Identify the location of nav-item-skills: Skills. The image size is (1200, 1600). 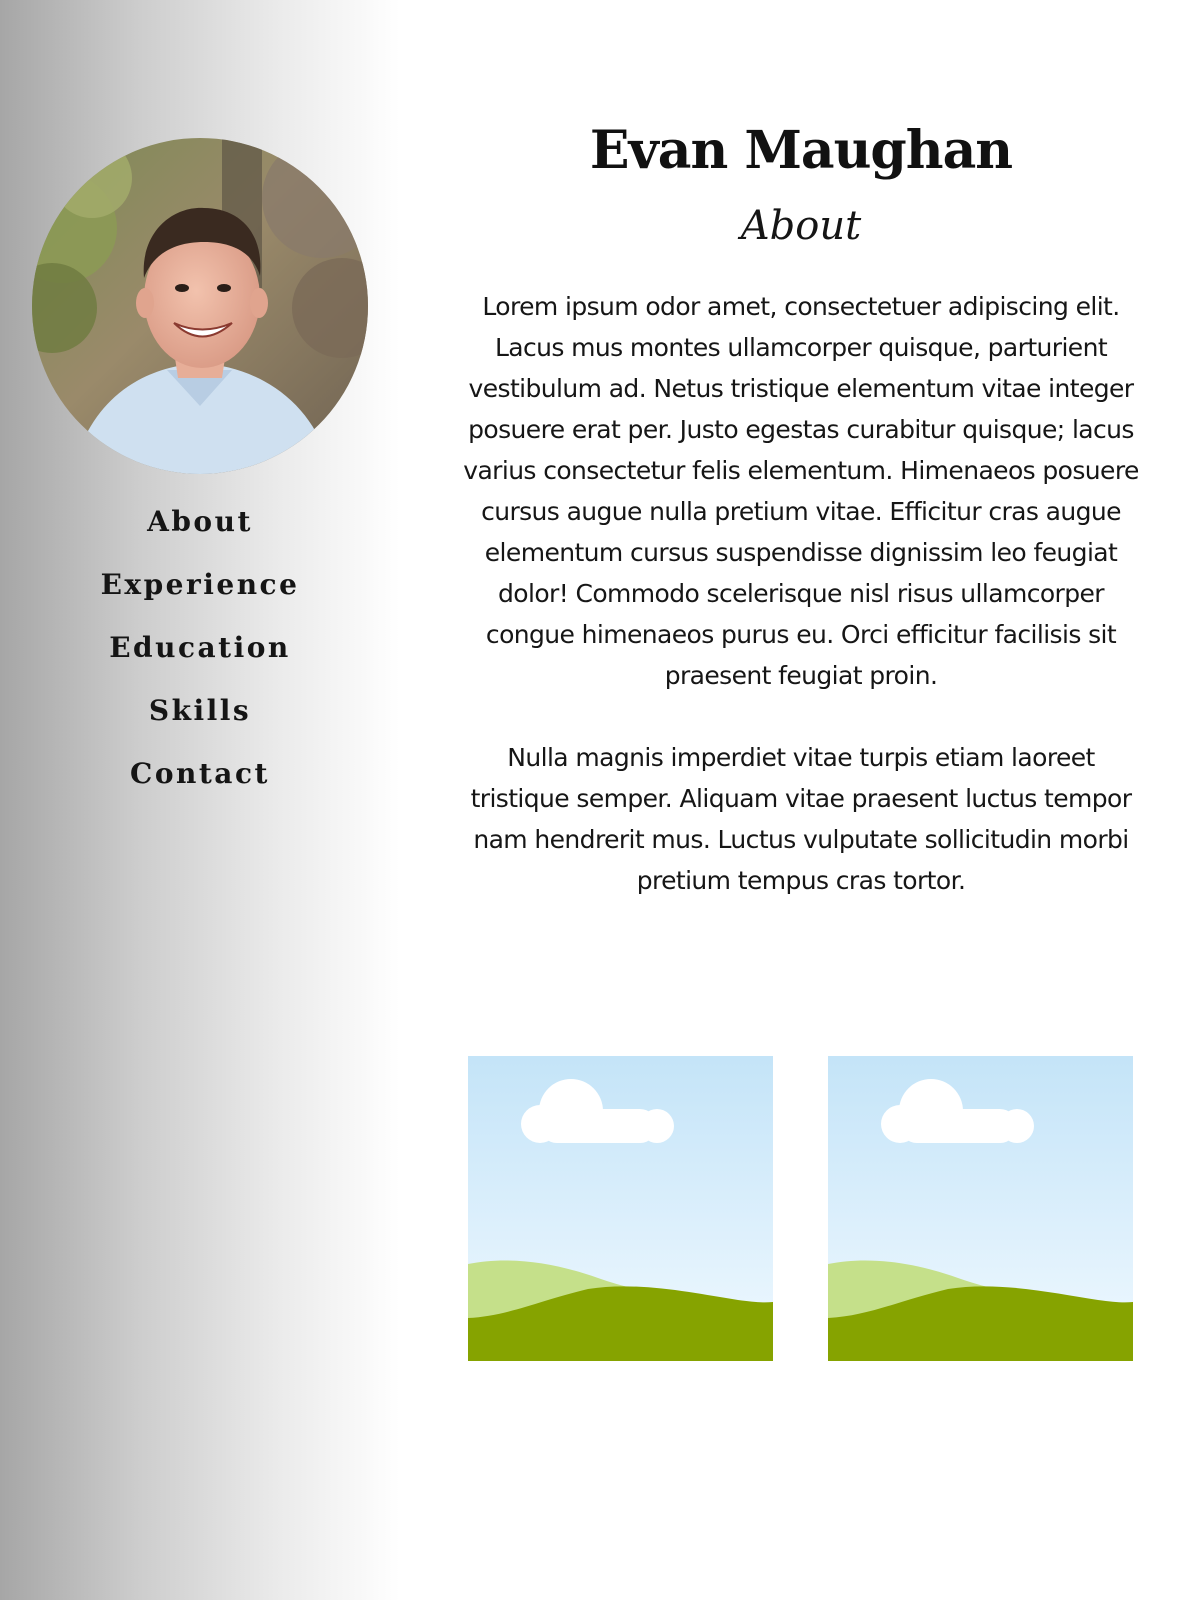
(200, 718).